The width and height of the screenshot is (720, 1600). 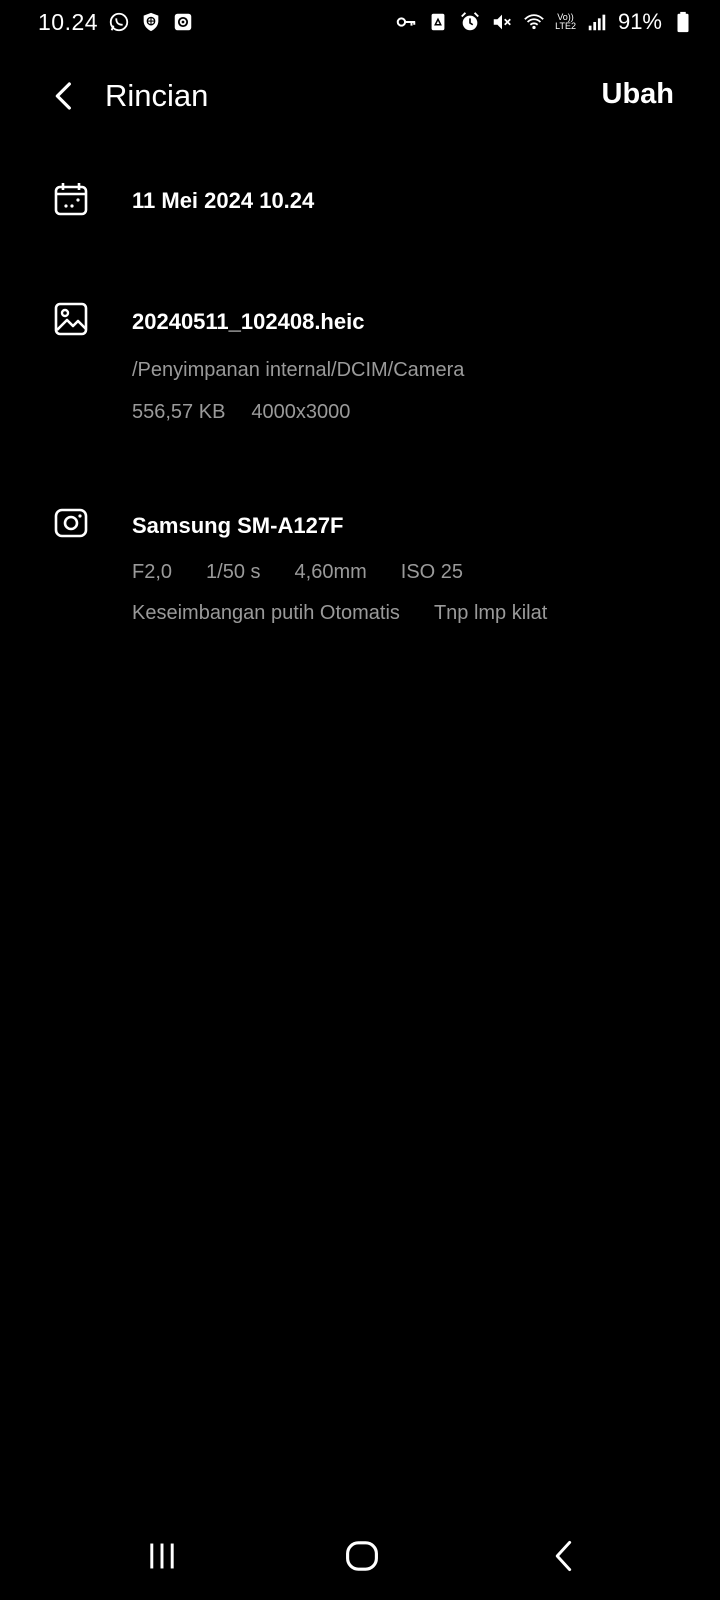 I want to click on camera-device: Samsung SM-A127F, so click(x=238, y=525).